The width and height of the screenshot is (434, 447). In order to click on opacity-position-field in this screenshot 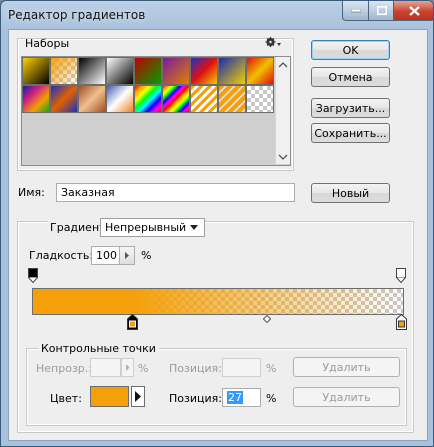, I will do `click(241, 367)`.